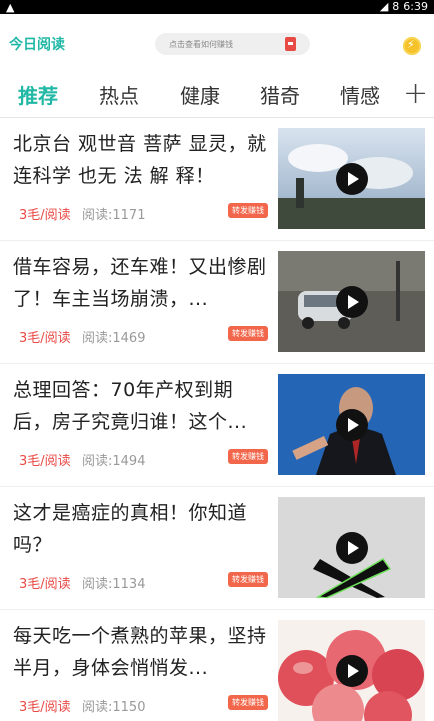  I want to click on article-read-count: 阅读:1134, so click(114, 584).